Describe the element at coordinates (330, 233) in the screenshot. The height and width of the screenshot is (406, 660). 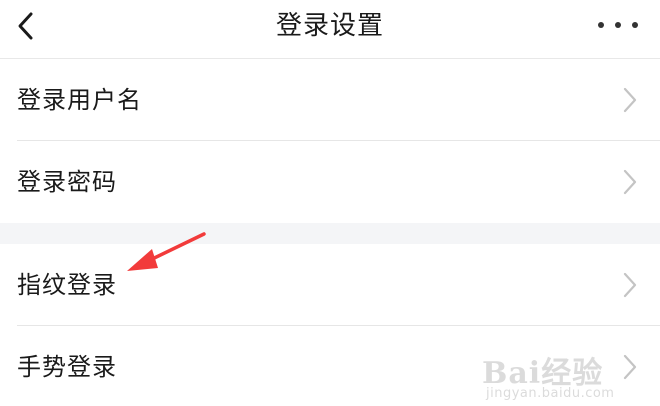
I see `section-separator` at that location.